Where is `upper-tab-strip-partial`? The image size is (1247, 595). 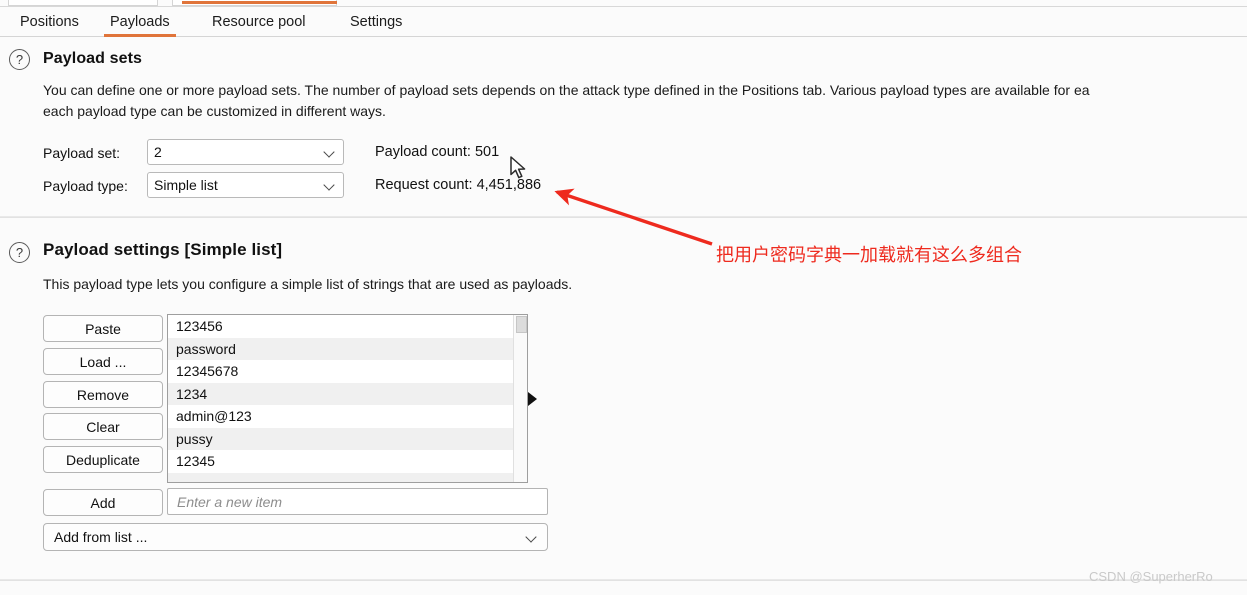 upper-tab-strip-partial is located at coordinates (623, 3).